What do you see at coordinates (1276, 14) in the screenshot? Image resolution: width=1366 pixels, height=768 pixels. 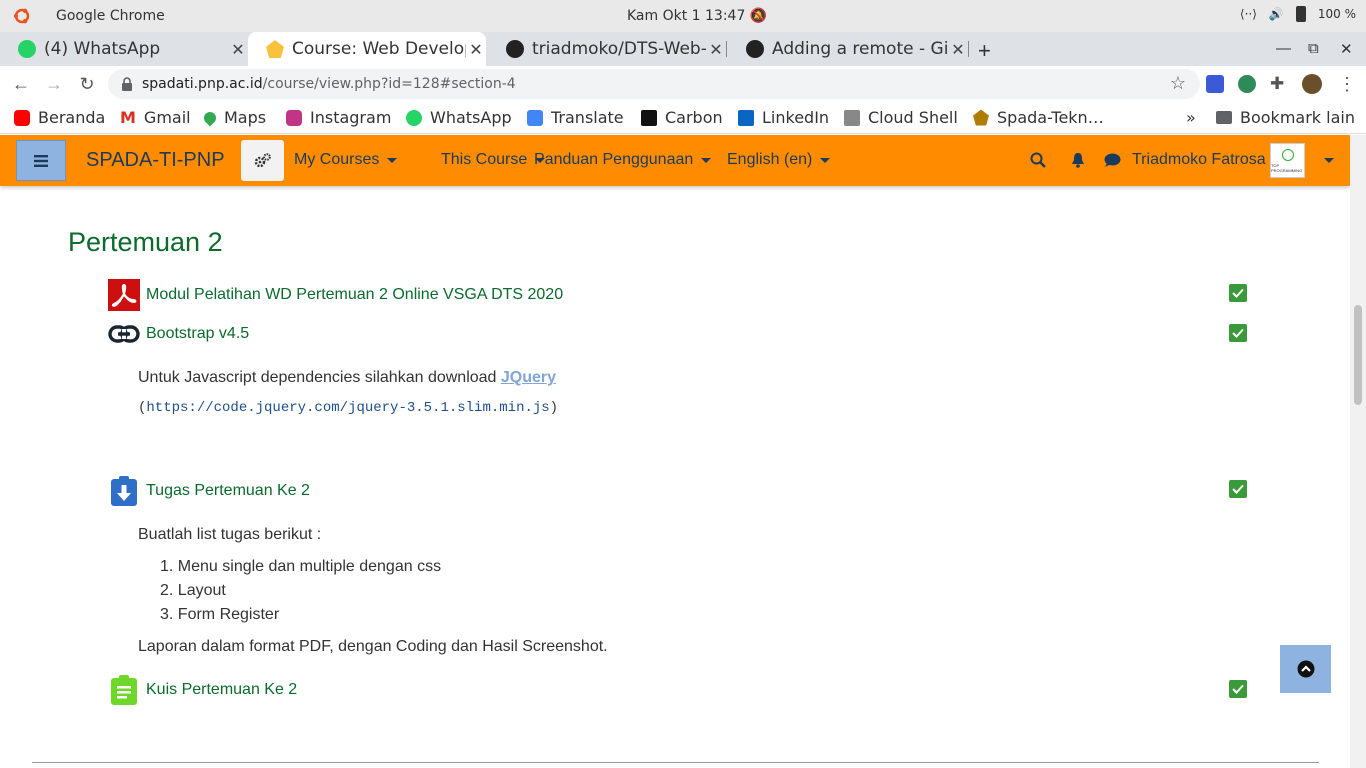 I see `volume-icon: 🔊` at bounding box center [1276, 14].